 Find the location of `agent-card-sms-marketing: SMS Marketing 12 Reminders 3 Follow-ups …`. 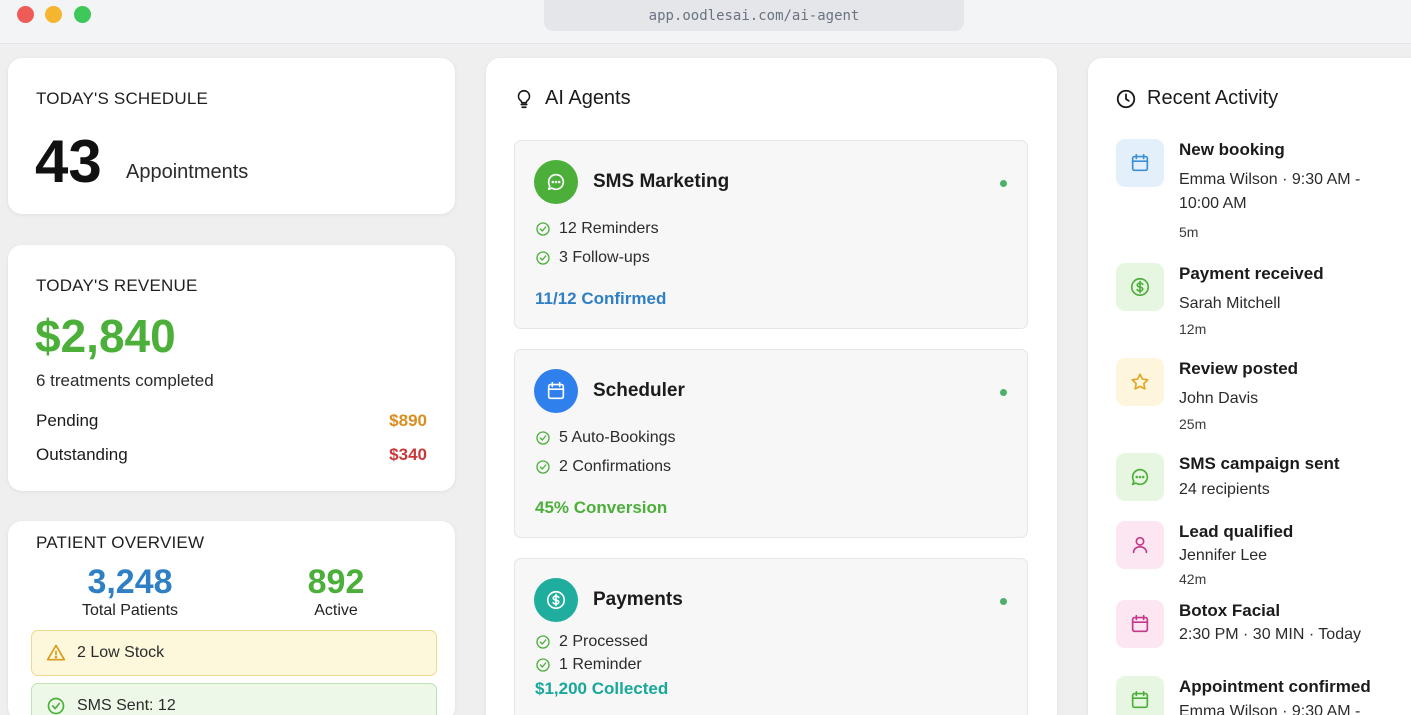

agent-card-sms-marketing: SMS Marketing 12 Reminders 3 Follow-ups … is located at coordinates (771, 234).